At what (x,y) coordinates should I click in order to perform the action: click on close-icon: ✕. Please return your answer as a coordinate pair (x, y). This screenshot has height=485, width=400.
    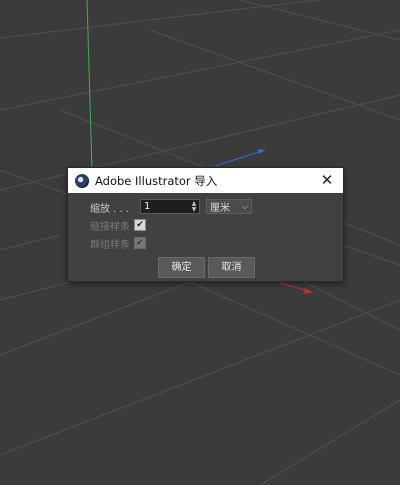
    Looking at the image, I should click on (327, 180).